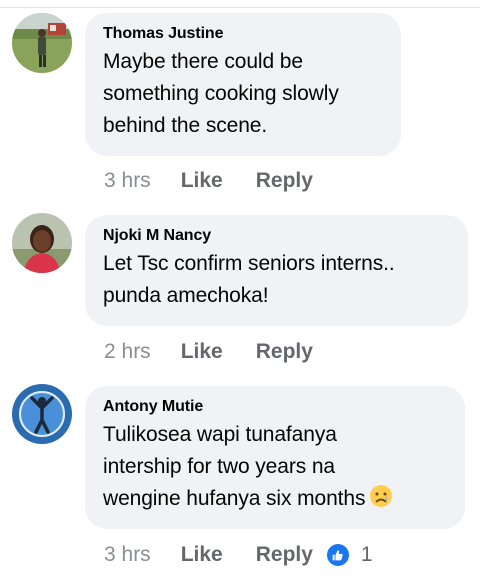  What do you see at coordinates (349, 555) in the screenshot?
I see `reaction-summary: 1` at bounding box center [349, 555].